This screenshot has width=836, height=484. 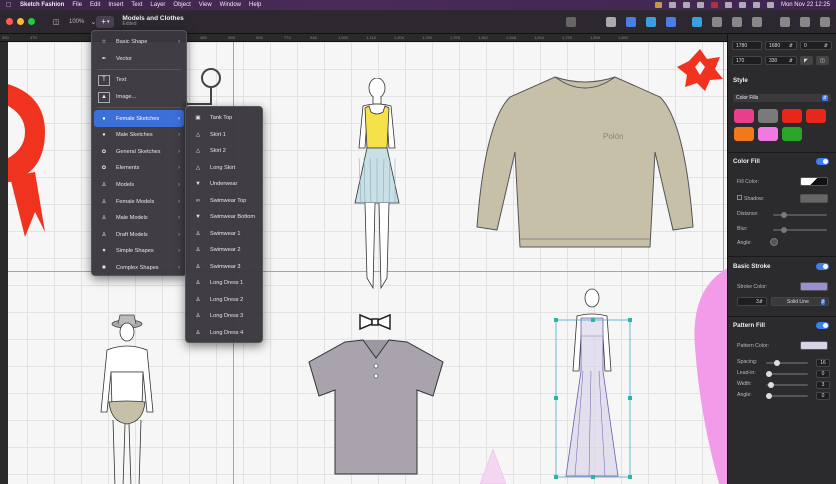 What do you see at coordinates (224, 283) in the screenshot?
I see `submenu-item-long-dress-1: ♙ Long Dress 1` at bounding box center [224, 283].